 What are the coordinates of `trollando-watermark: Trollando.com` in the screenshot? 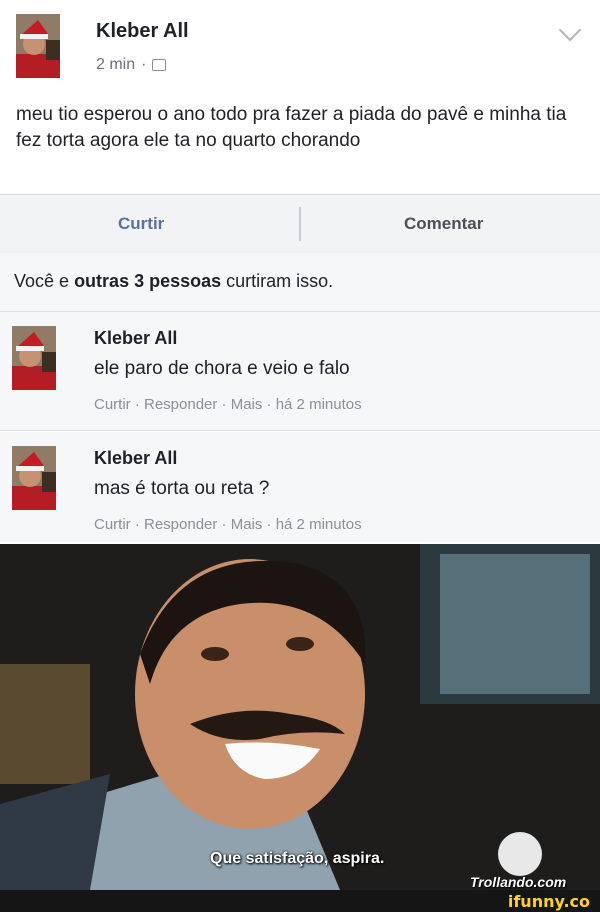 It's located at (518, 882).